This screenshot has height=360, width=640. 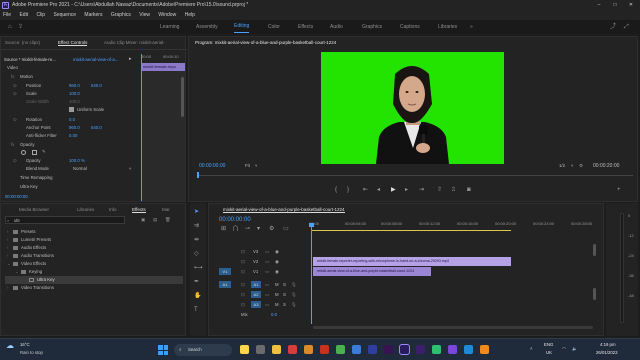 I want to click on program-timecode-left: 00:00:00:00, so click(x=212, y=166).